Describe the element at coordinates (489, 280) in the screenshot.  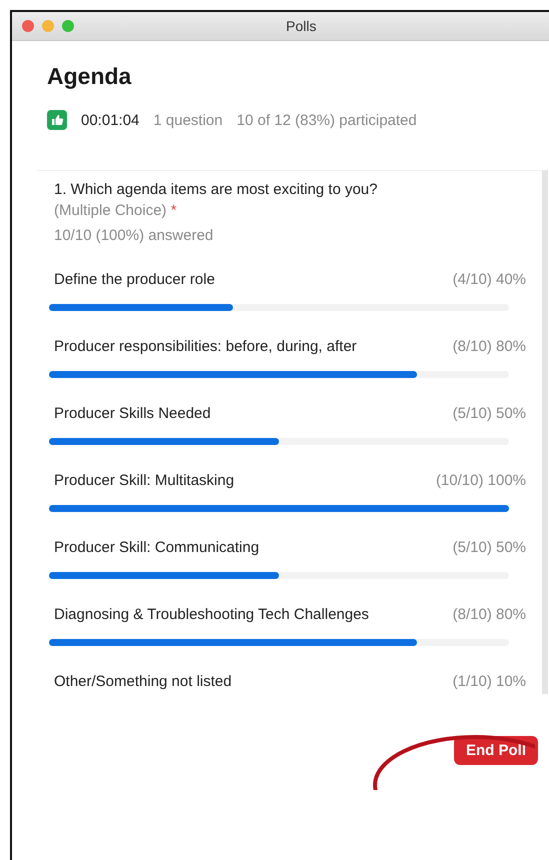
I see `option-result: (4/10) 40%` at that location.